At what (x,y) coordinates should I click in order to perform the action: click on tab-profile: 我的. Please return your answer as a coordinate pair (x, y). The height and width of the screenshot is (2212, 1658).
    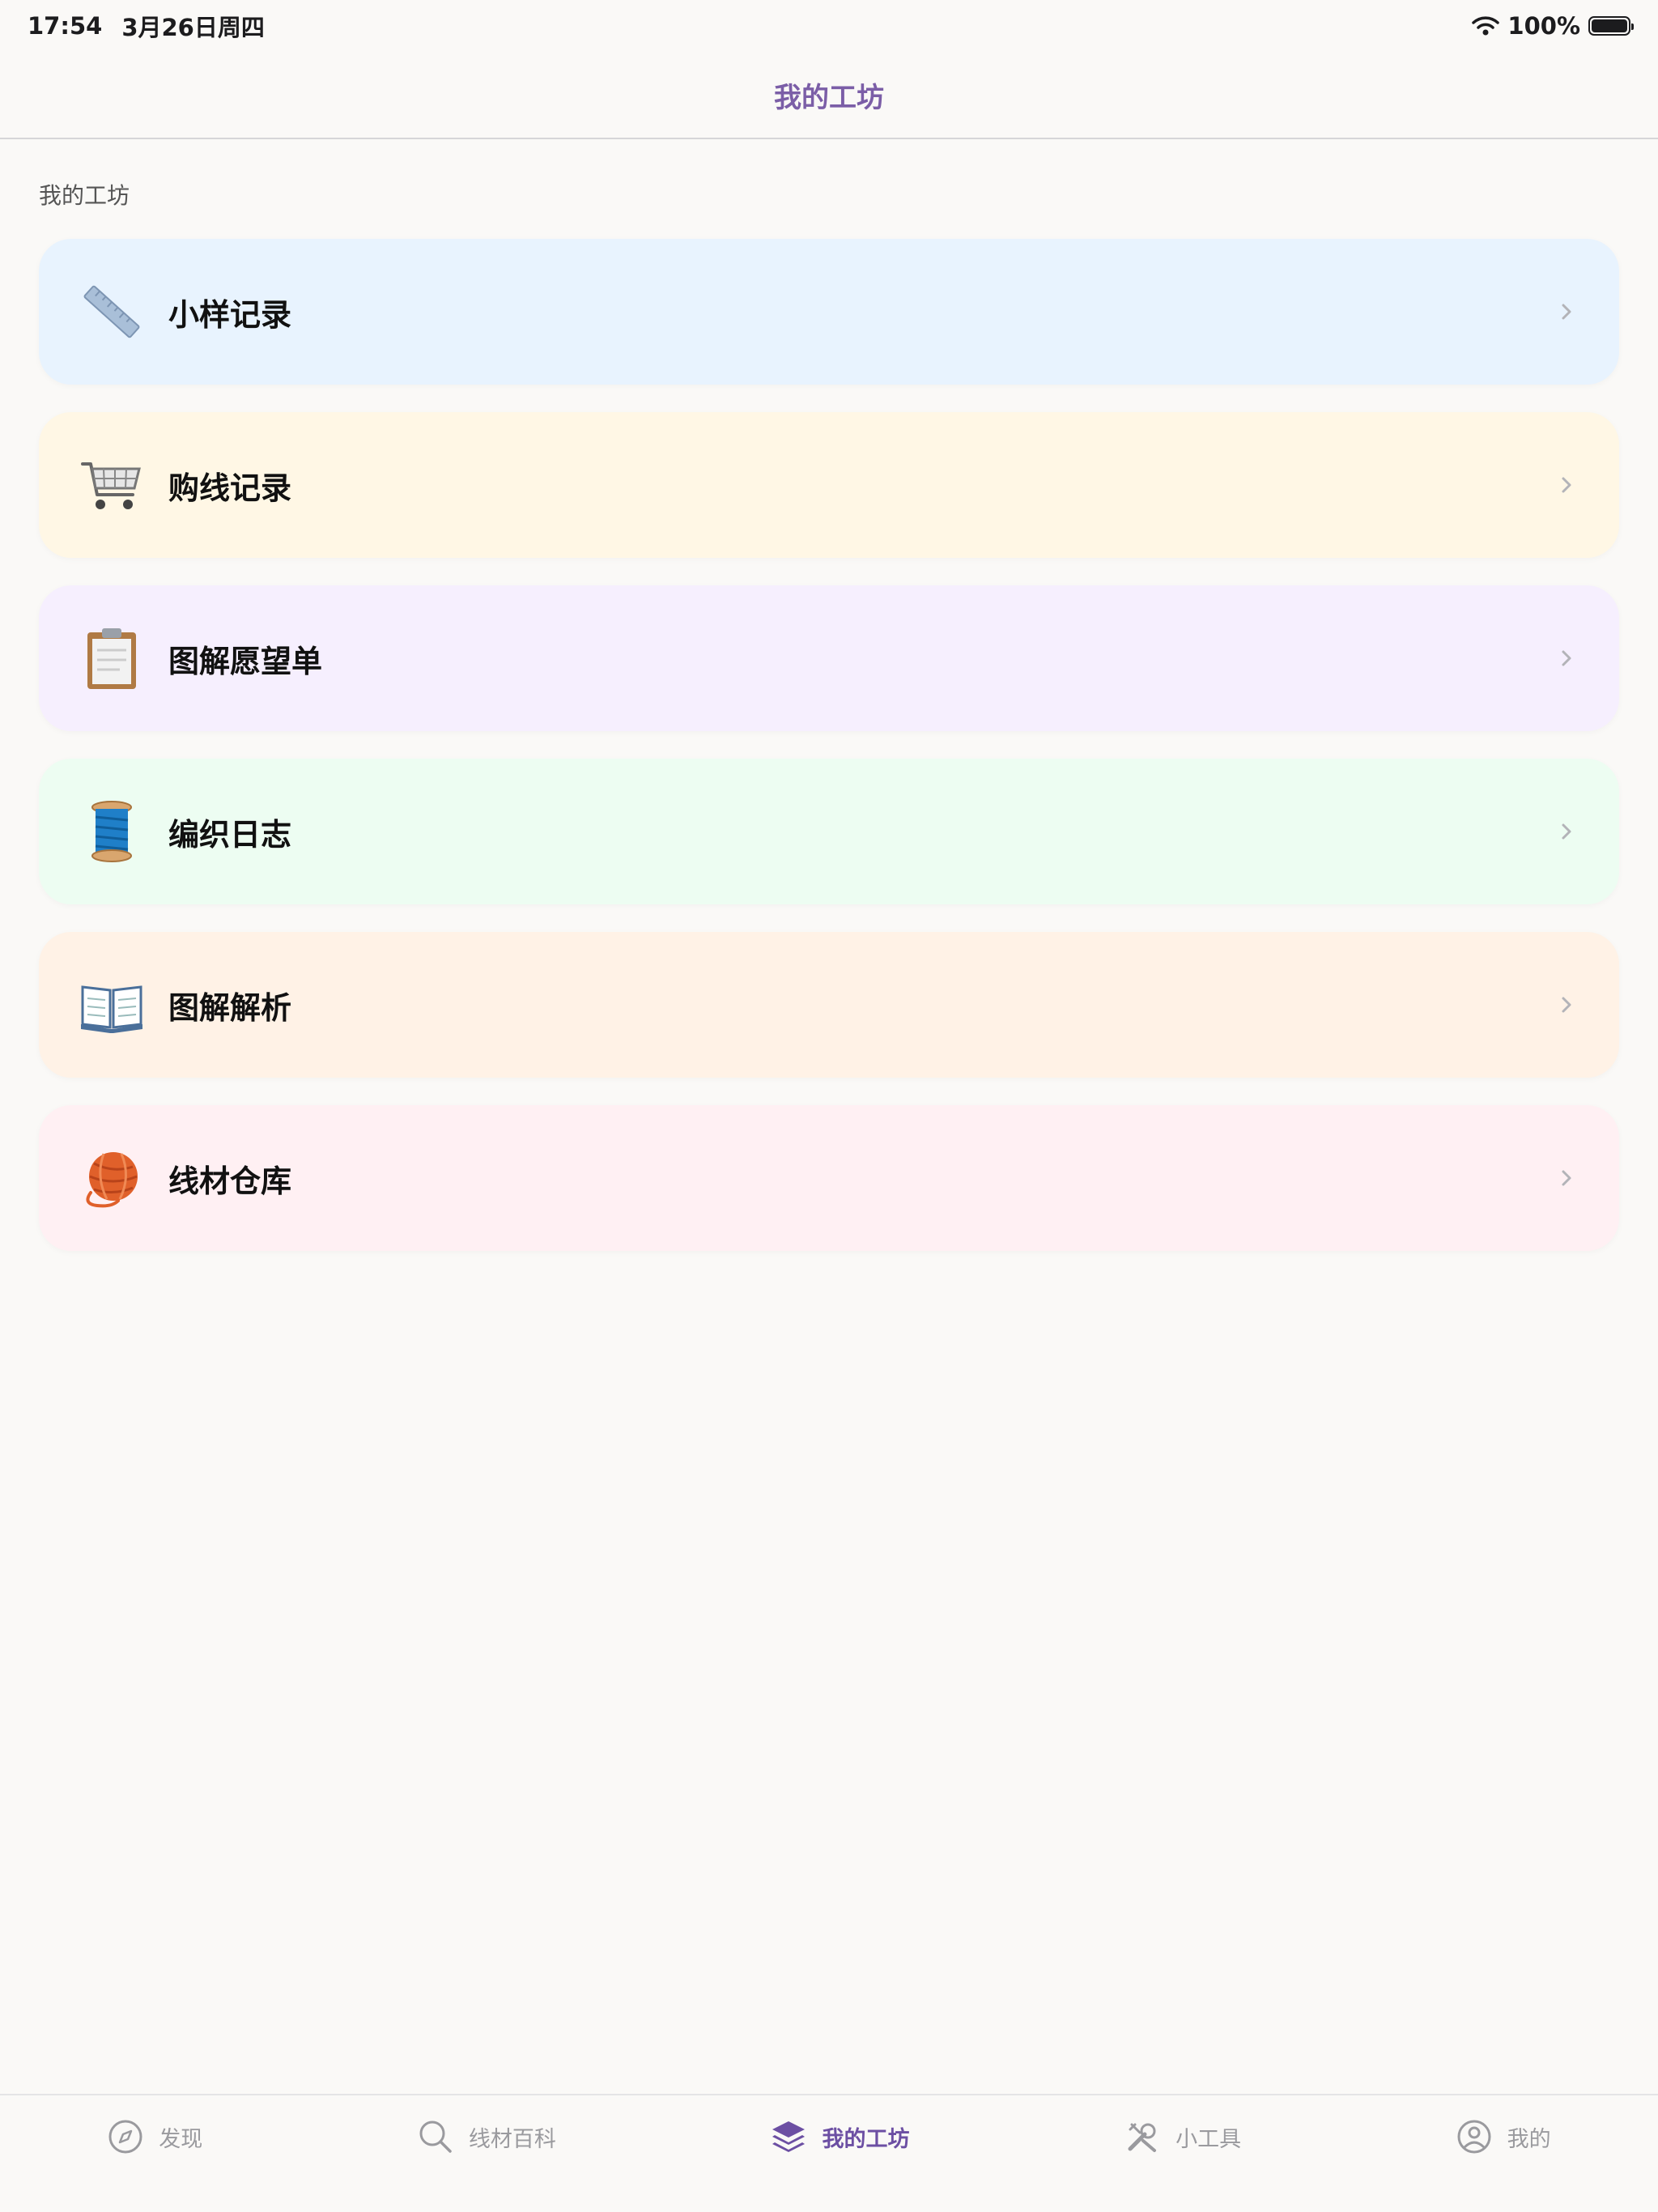
    Looking at the image, I should click on (1503, 2136).